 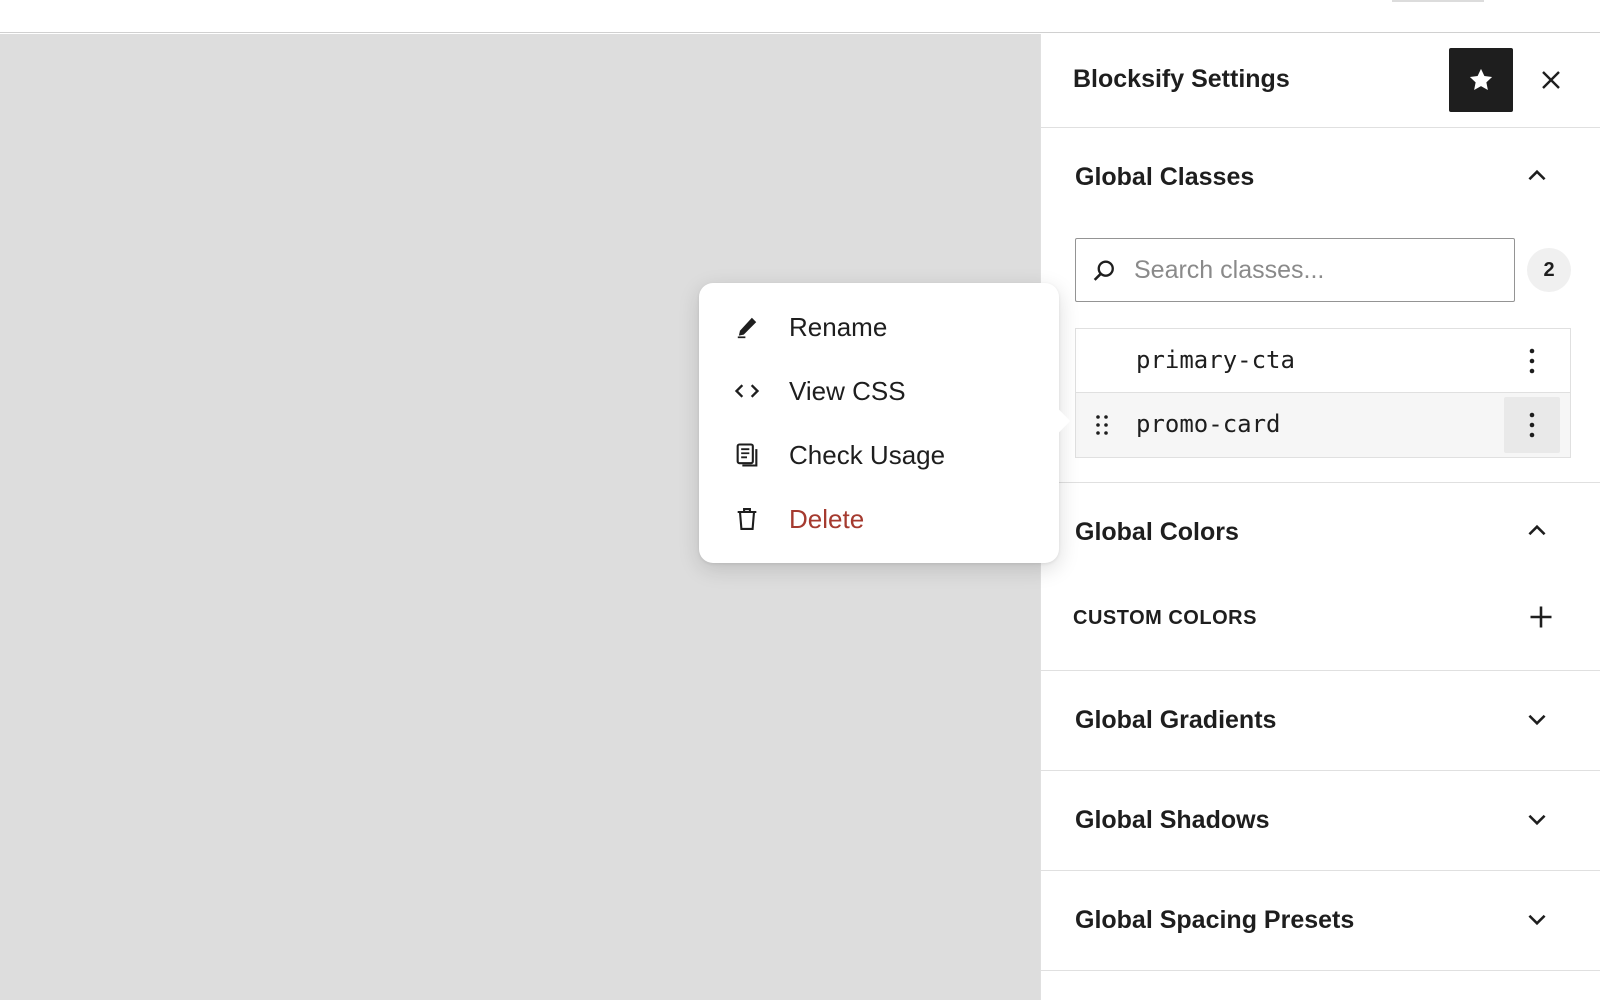 I want to click on global-classes-panel: Global Classes 2 primary-cta, so click(x=1320, y=305).